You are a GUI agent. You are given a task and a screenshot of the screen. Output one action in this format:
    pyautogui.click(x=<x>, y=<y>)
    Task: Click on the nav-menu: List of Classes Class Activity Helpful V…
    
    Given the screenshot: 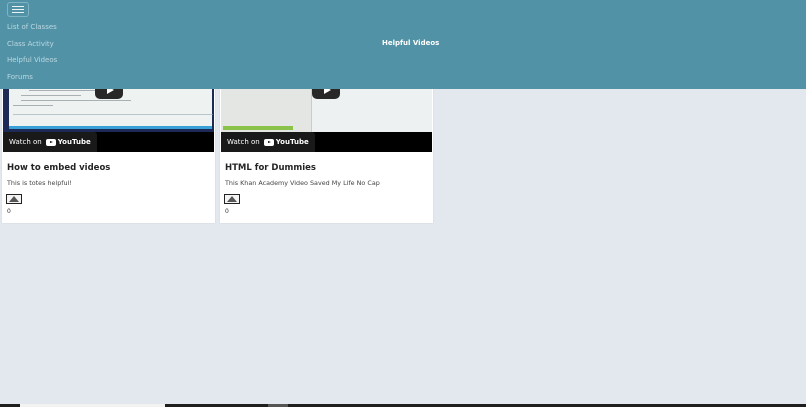 What is the action you would take?
    pyautogui.click(x=32, y=55)
    